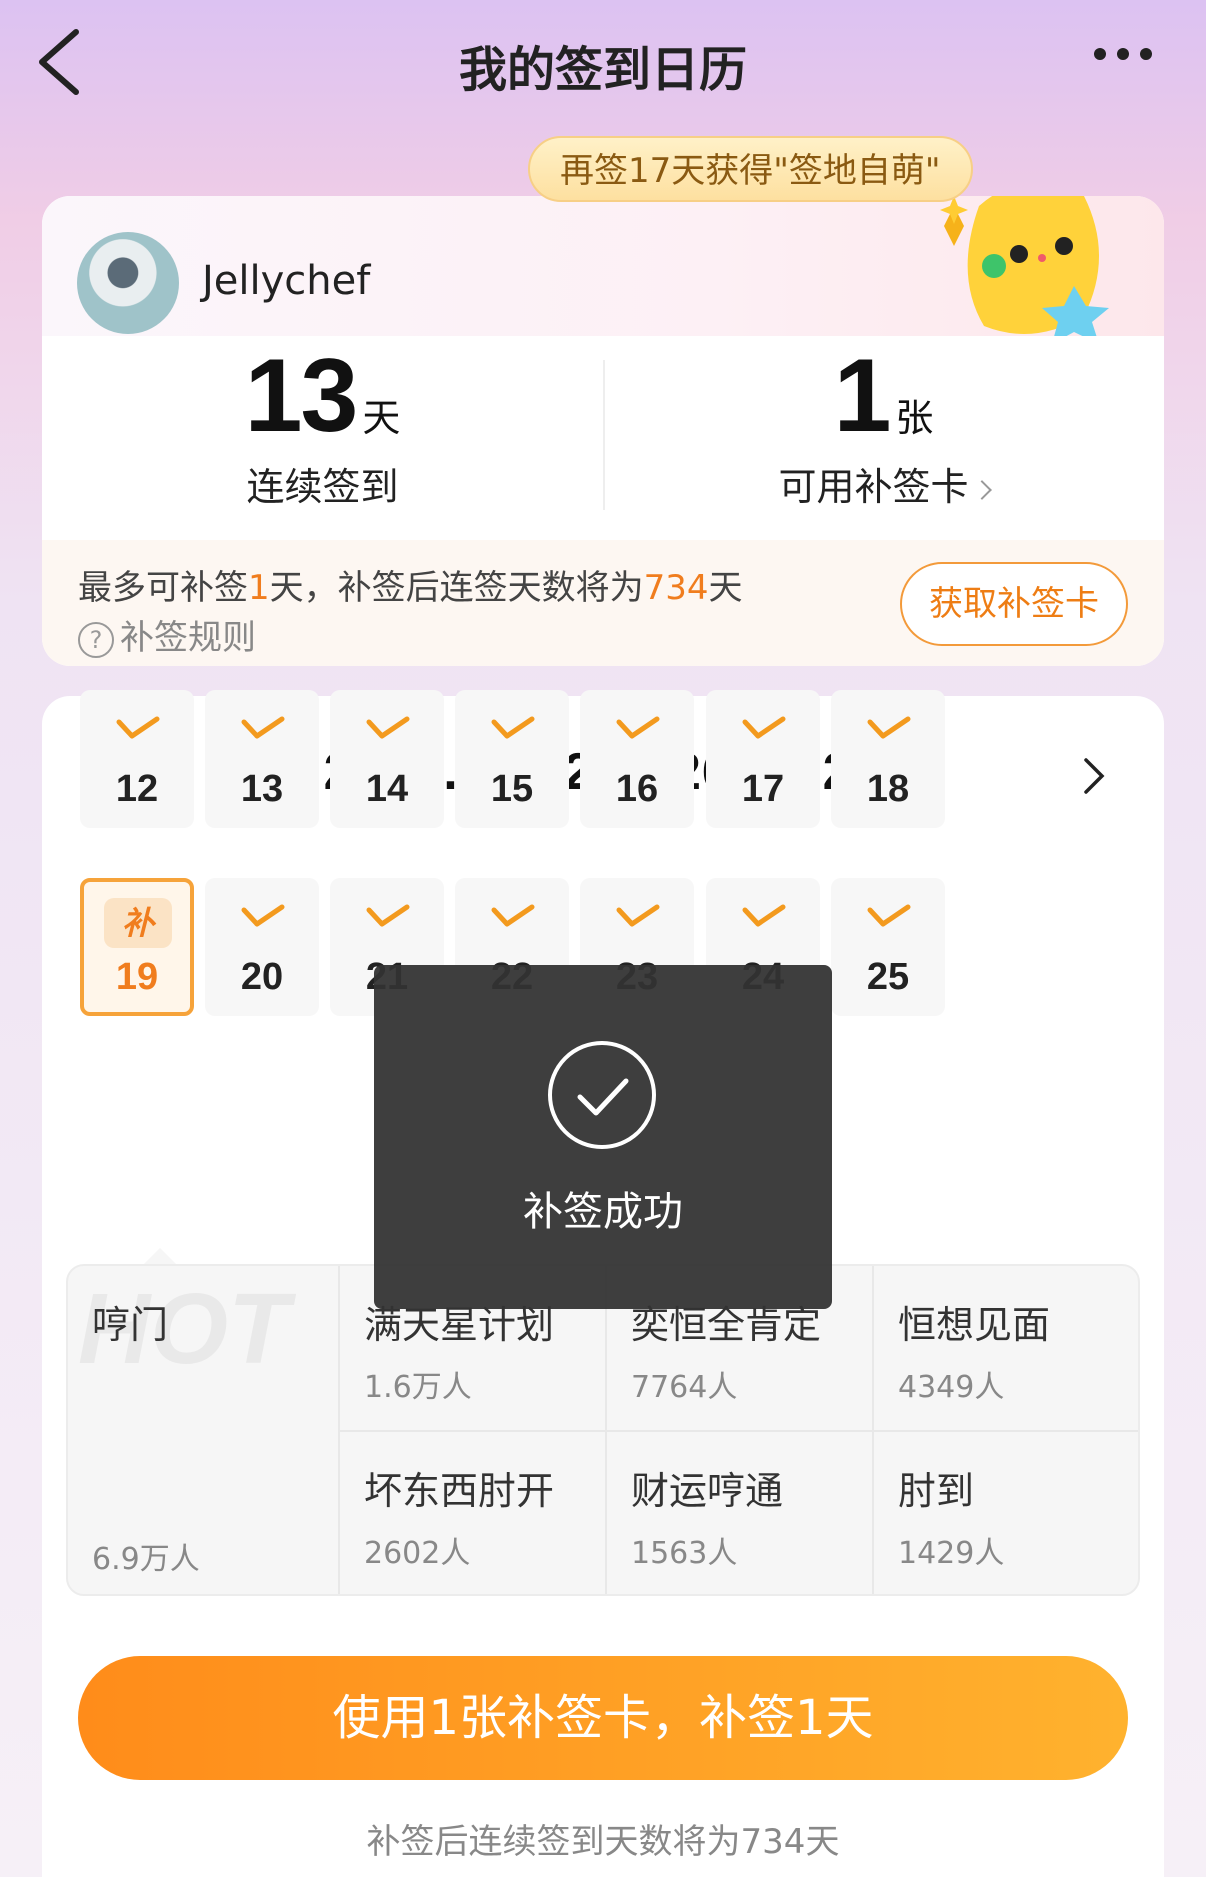  Describe the element at coordinates (381, 418) in the screenshot. I see `streak-unit: 天` at that location.